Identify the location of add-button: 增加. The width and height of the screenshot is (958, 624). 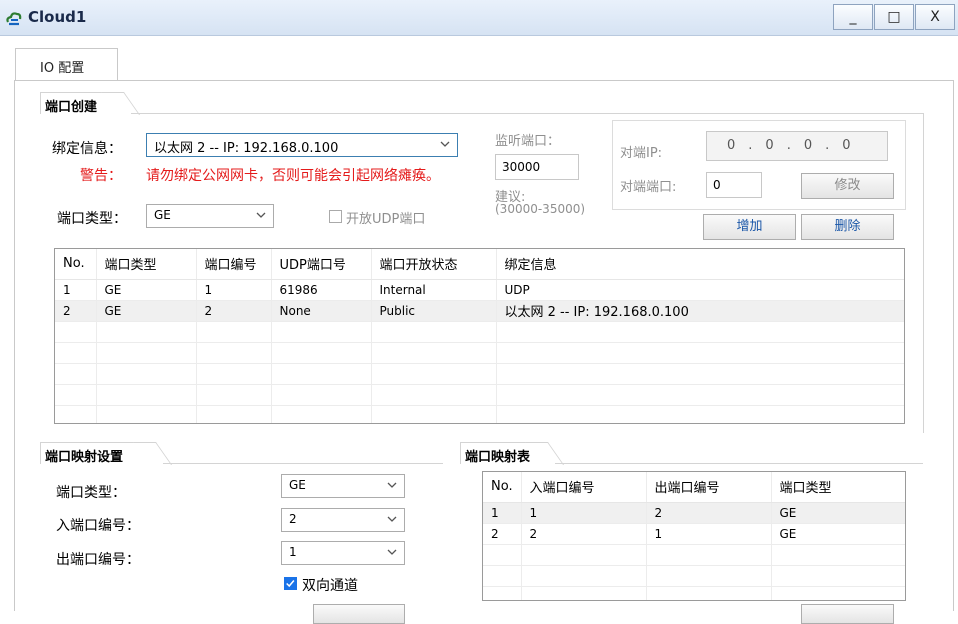
(749, 227).